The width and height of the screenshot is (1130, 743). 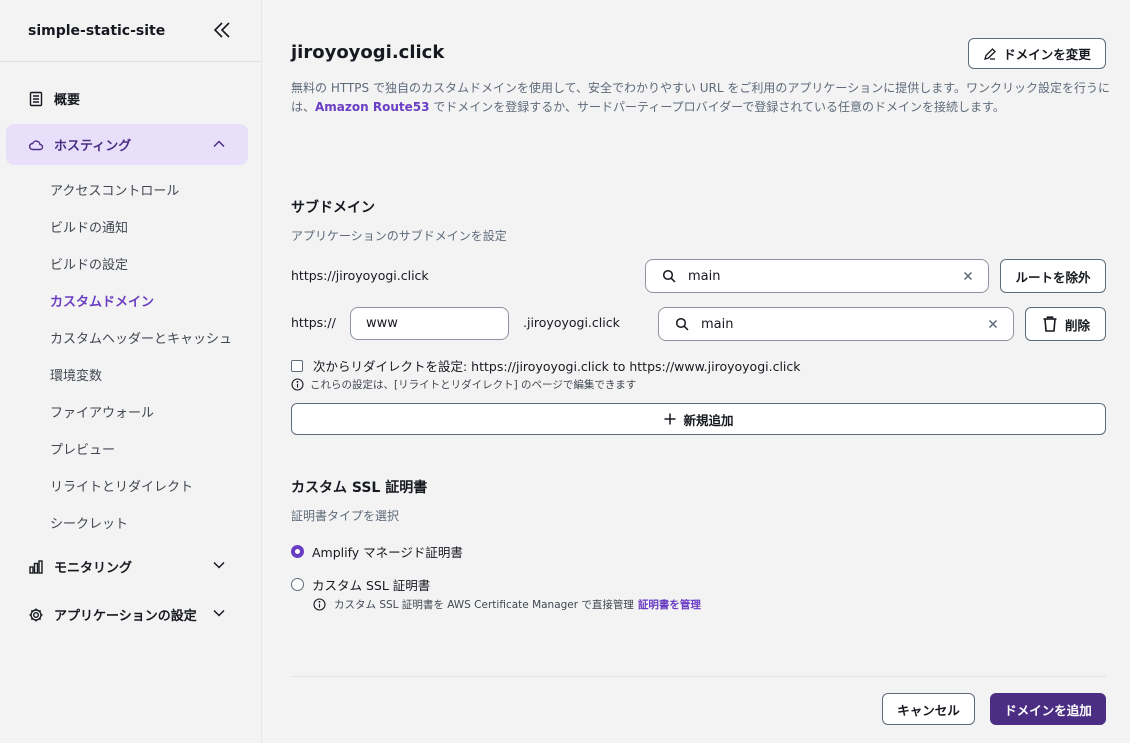 I want to click on sidebar-item-build-notifications: ビルドの通知, so click(x=89, y=226).